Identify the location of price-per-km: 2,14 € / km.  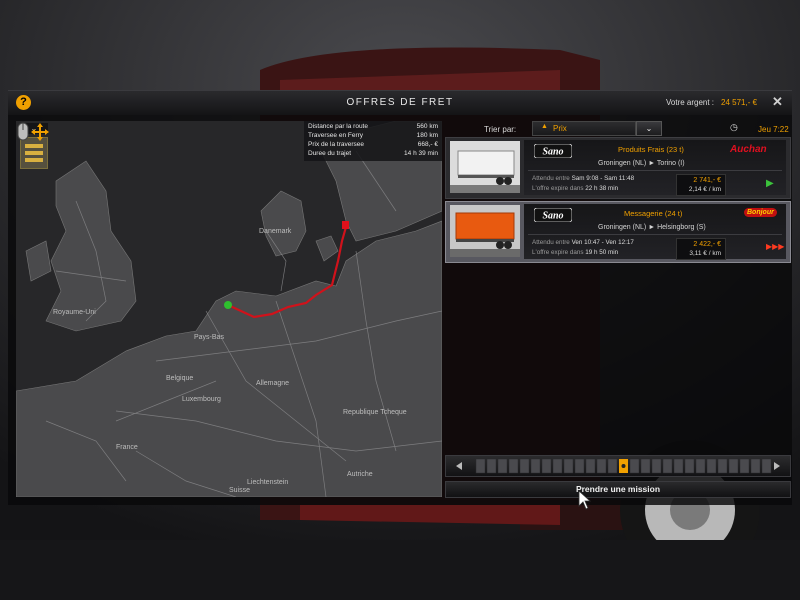
(704, 189).